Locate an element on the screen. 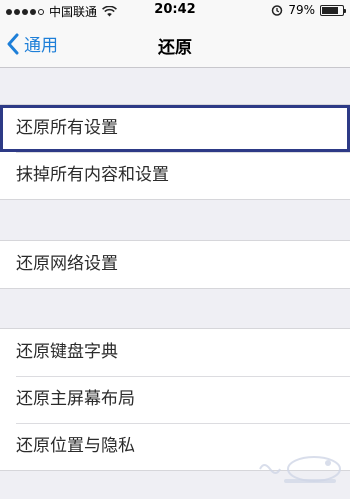  navigation-bar: 通用 还原 is located at coordinates (175, 44).